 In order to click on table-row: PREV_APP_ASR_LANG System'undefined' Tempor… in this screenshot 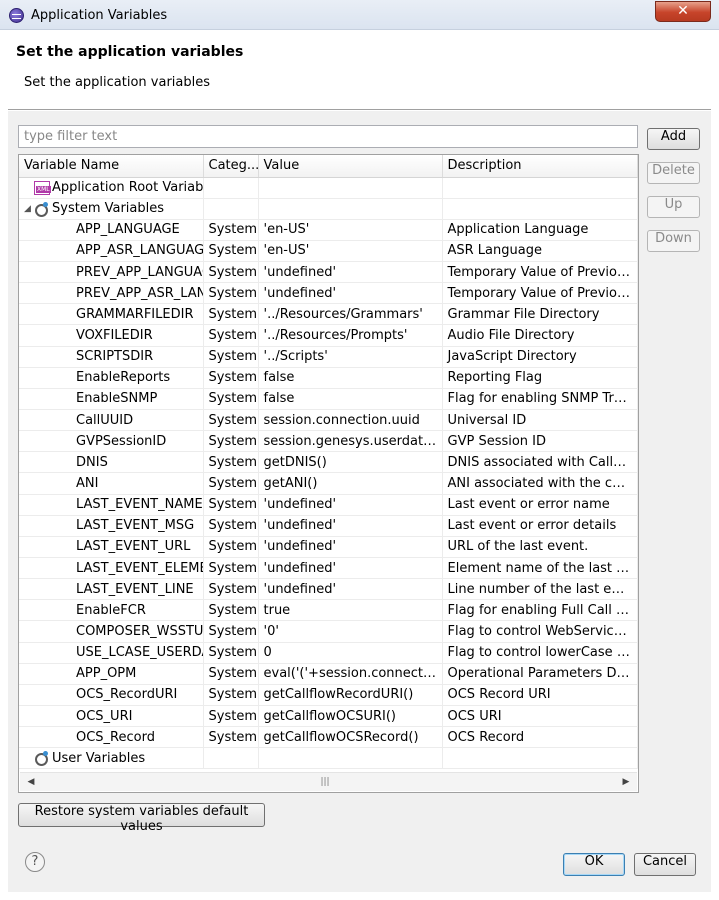, I will do `click(328, 293)`.